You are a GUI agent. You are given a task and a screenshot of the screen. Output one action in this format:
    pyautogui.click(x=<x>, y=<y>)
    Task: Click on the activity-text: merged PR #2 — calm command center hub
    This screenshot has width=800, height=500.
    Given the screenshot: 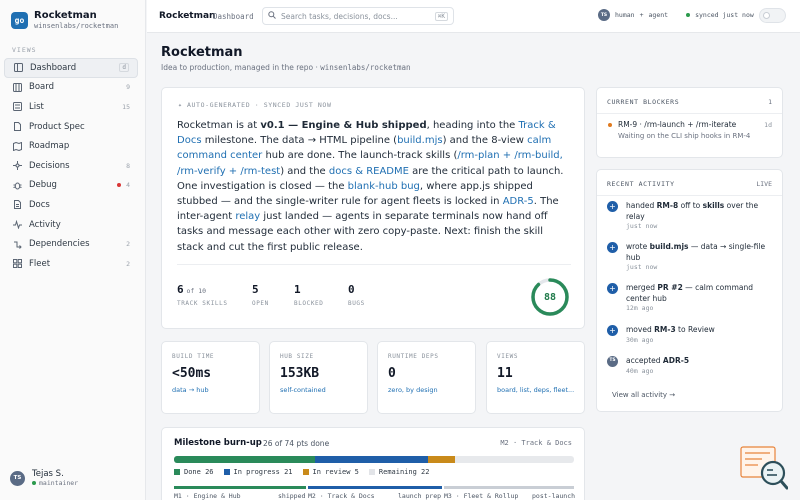 What is the action you would take?
    pyautogui.click(x=700, y=293)
    